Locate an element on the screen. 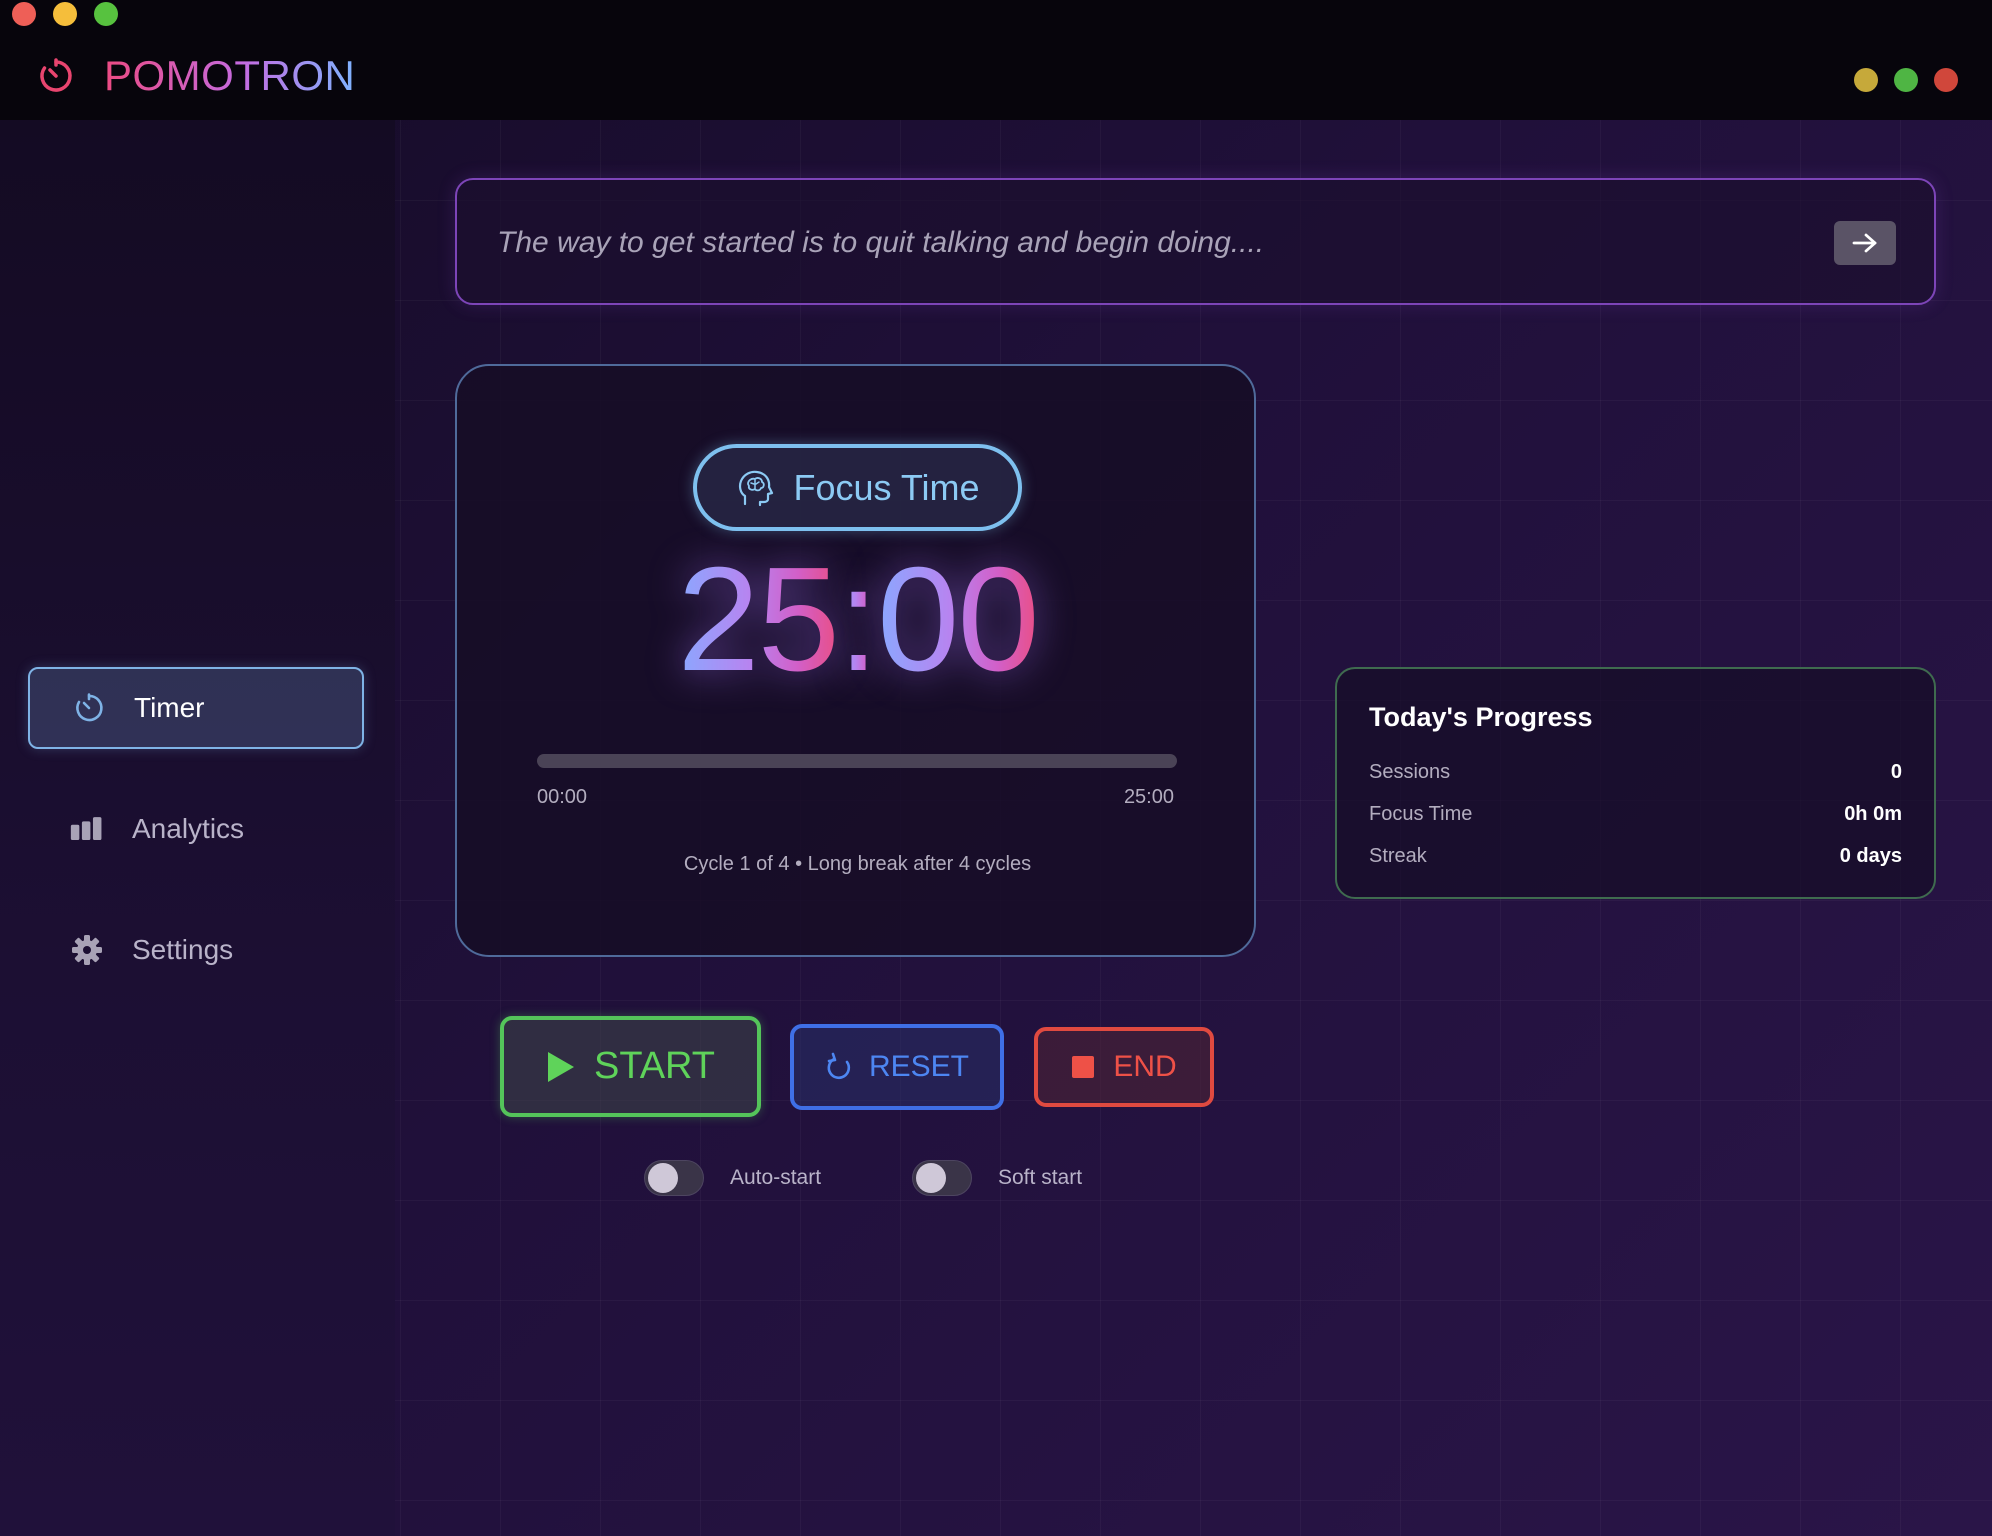 This screenshot has width=1992, height=1536. sidebar-item-settings: Settings is located at coordinates (196, 950).